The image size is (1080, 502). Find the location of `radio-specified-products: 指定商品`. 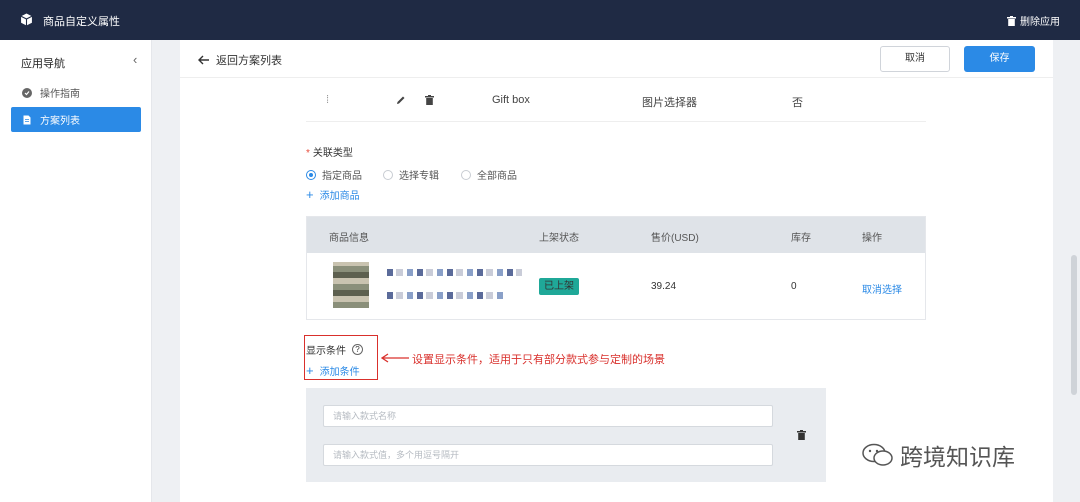

radio-specified-products: 指定商品 is located at coordinates (334, 174).